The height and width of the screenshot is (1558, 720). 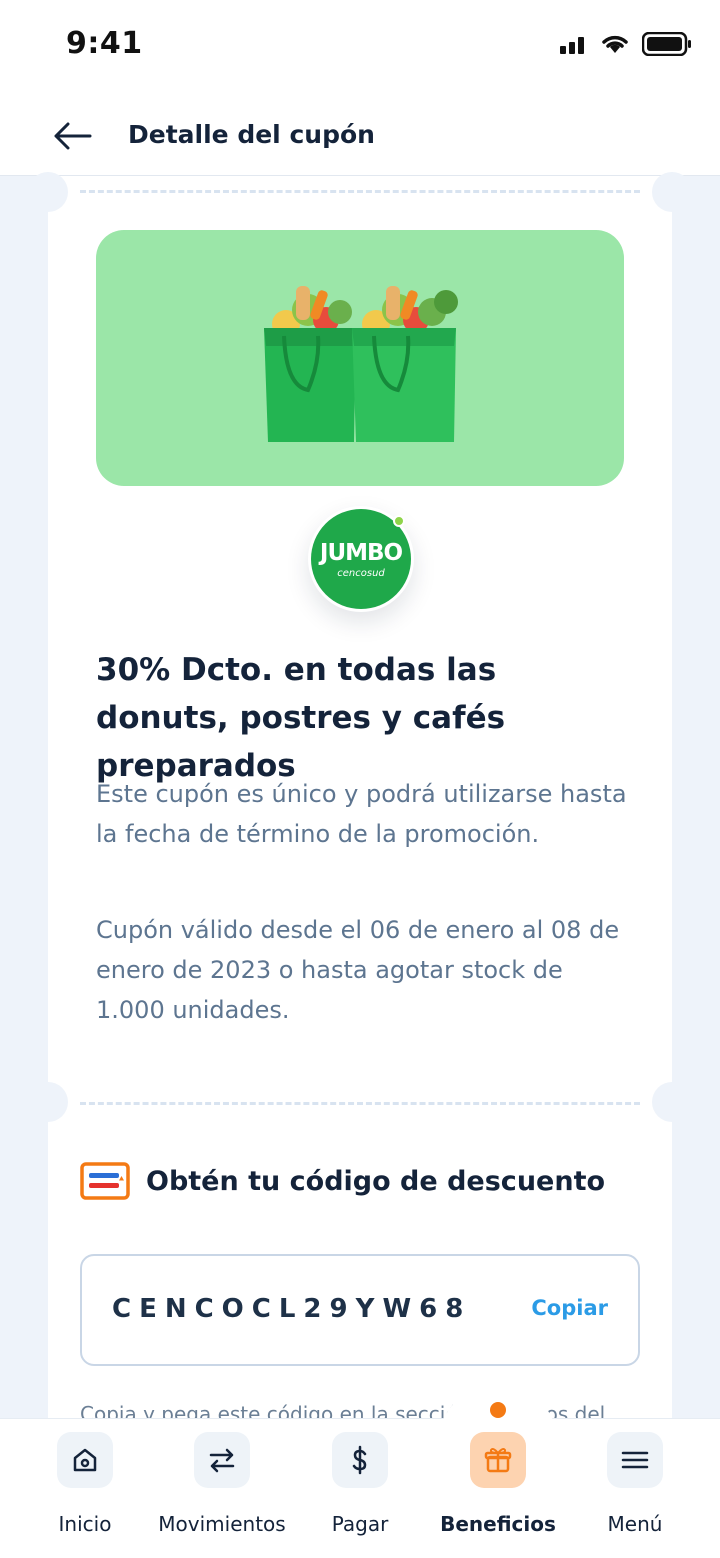 I want to click on status-time: 9:41, so click(x=104, y=43).